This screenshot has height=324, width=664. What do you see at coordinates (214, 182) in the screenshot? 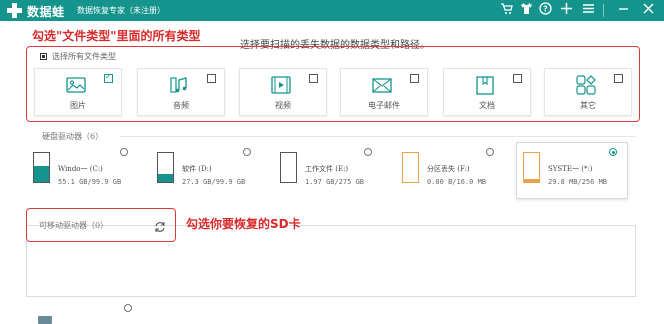
I see `drive-size: 27.3 GB/99.9 GB` at bounding box center [214, 182].